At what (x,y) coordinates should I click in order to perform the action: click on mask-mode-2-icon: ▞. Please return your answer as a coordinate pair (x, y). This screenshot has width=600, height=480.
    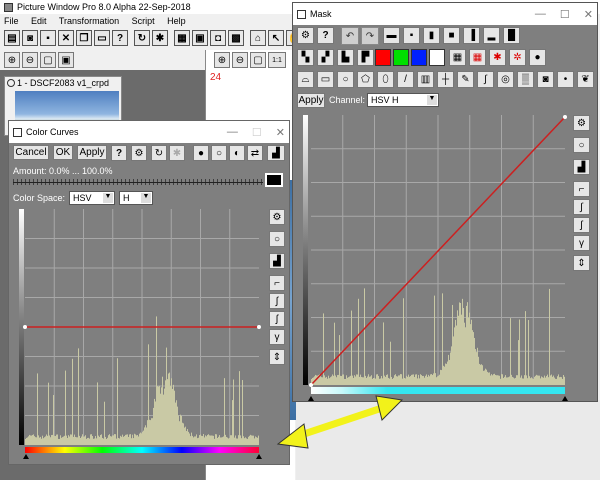
    Looking at the image, I should click on (325, 57).